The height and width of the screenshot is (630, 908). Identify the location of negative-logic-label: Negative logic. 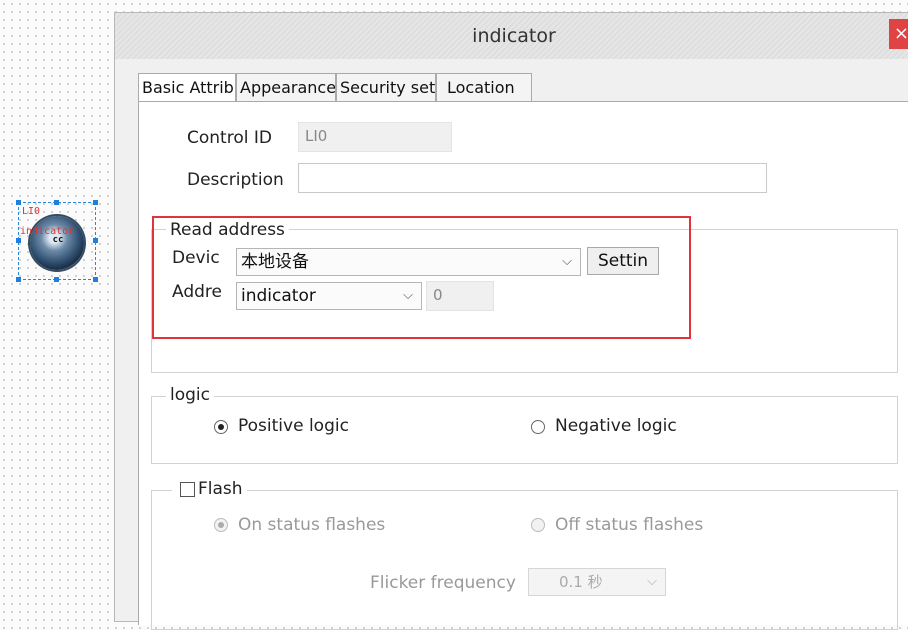
(616, 426).